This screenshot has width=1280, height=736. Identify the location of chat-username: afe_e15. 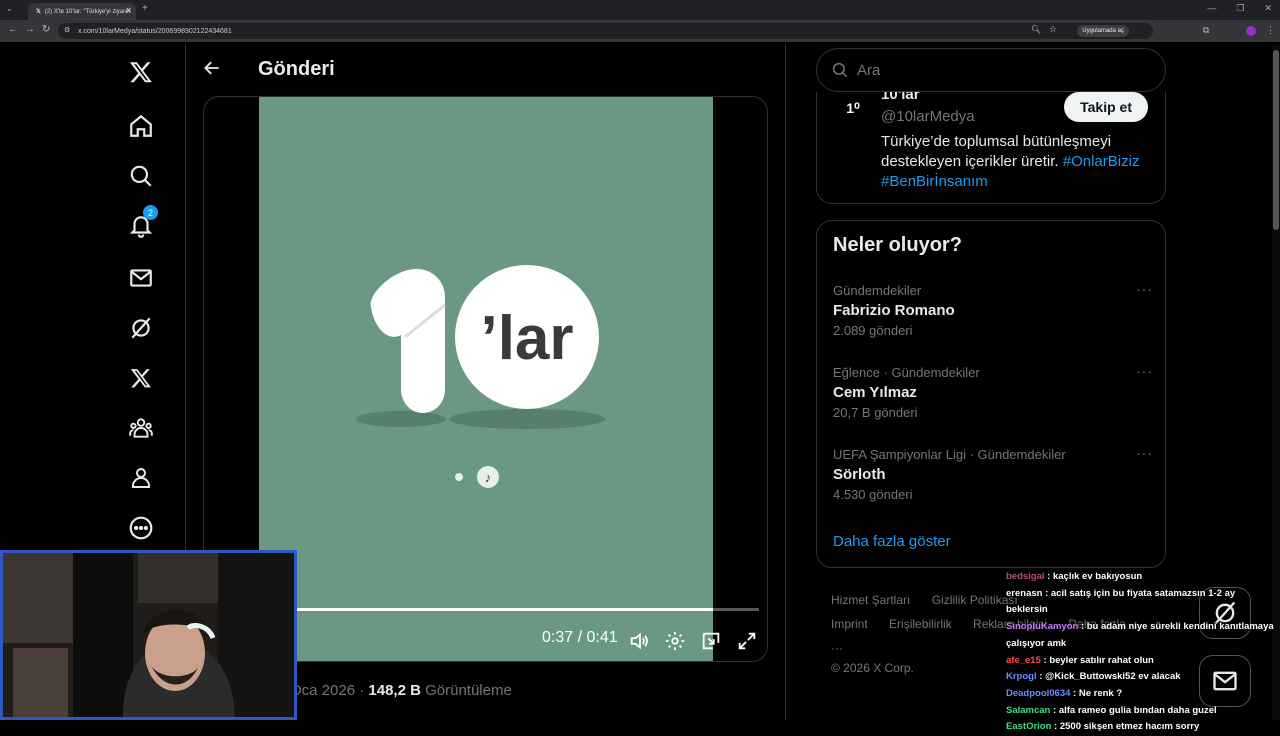
(1023, 660).